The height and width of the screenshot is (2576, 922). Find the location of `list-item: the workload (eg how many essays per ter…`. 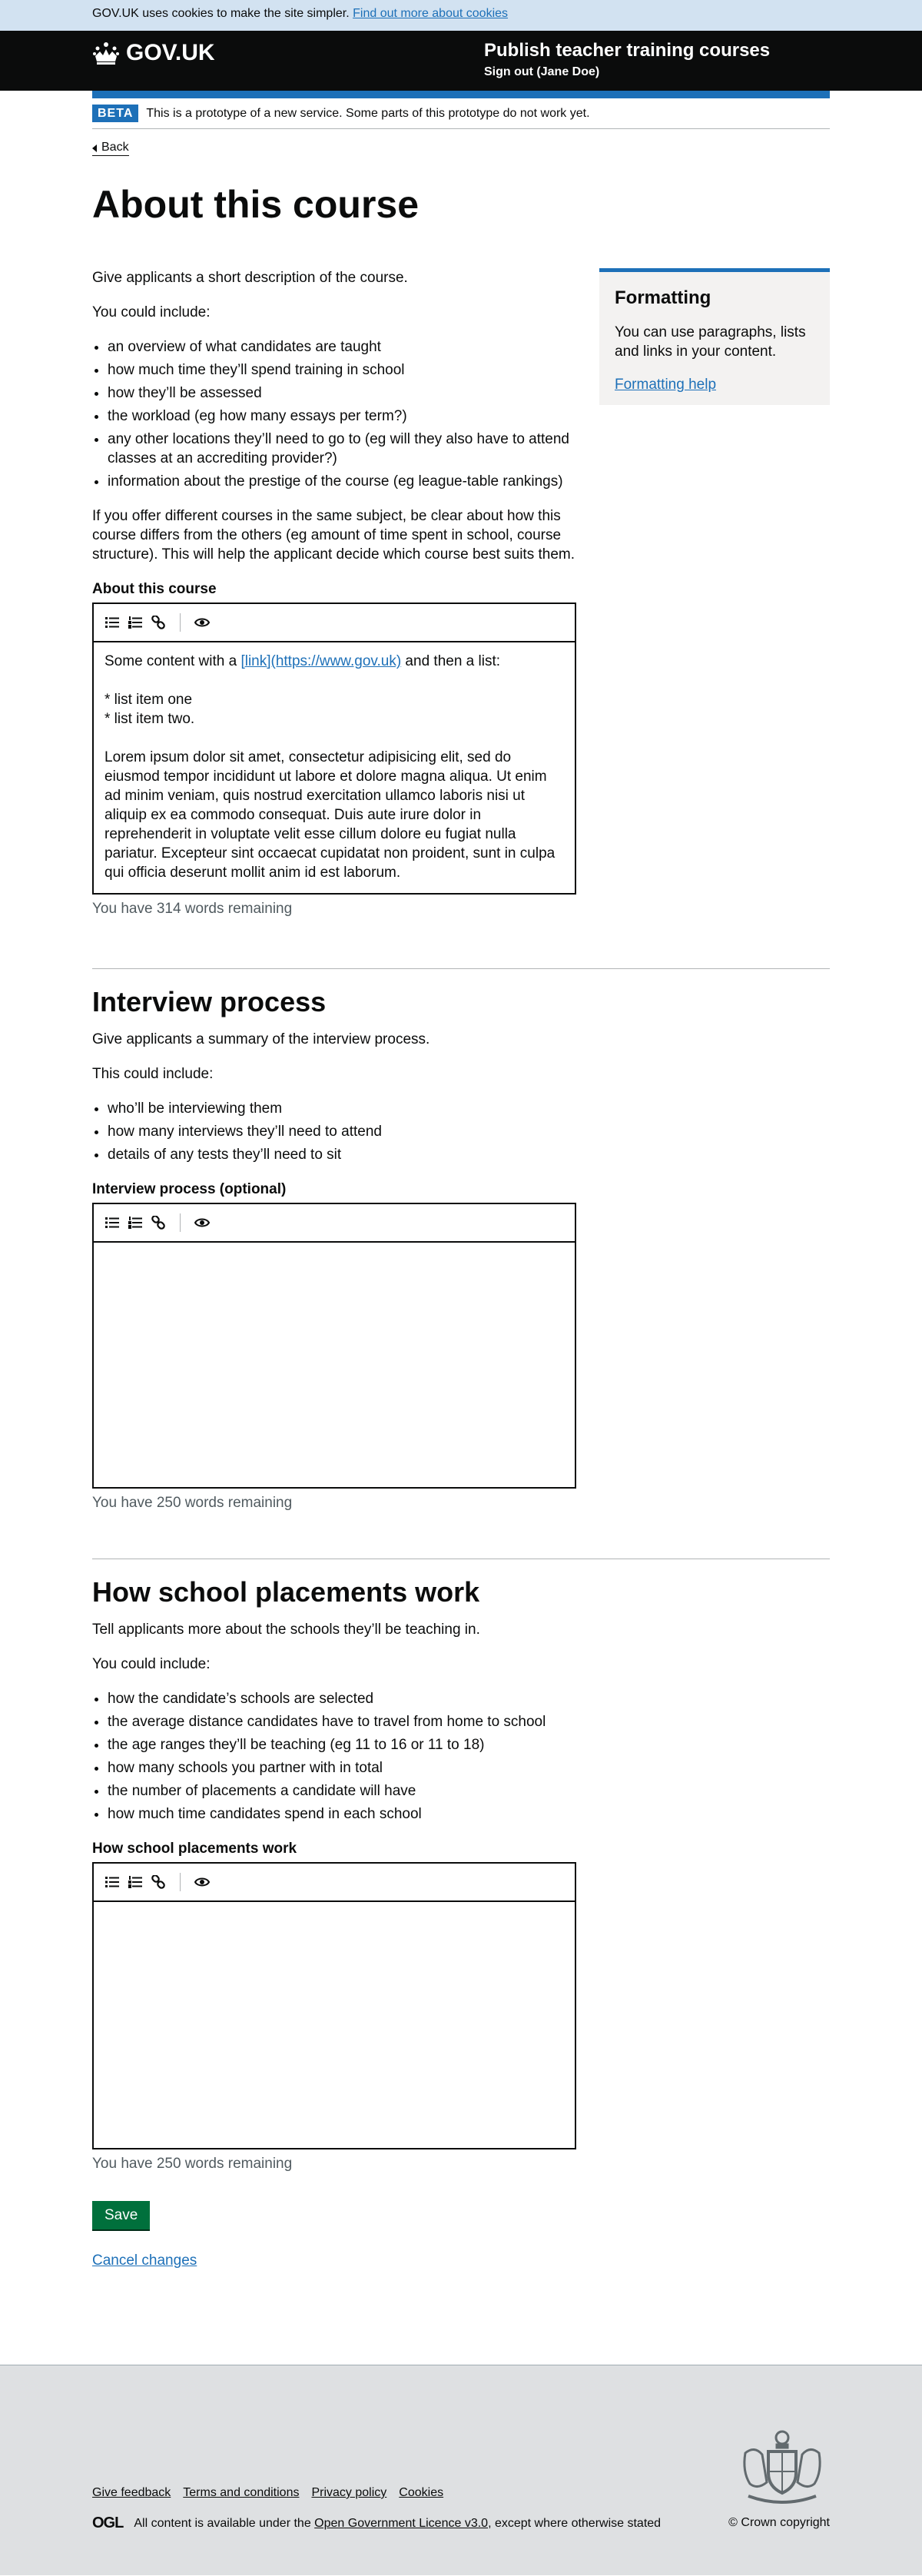

list-item: the workload (eg how many essays per ter… is located at coordinates (342, 416).